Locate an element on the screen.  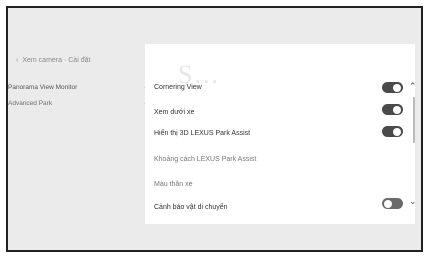
toggle-3d-lexus-park-assist is located at coordinates (392, 131).